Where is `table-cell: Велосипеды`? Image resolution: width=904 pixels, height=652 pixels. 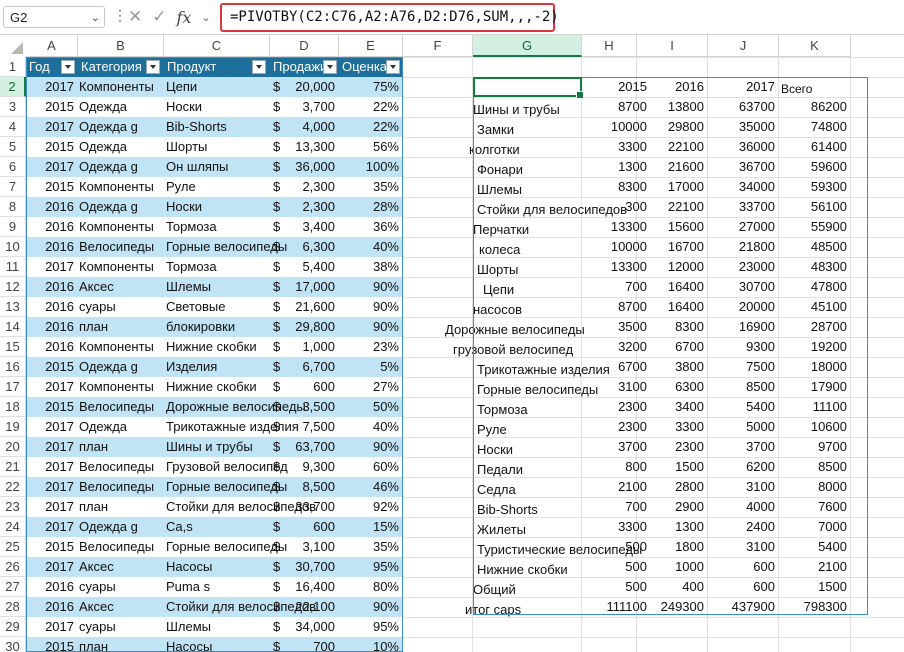
table-cell: Велосипеды is located at coordinates (121, 487).